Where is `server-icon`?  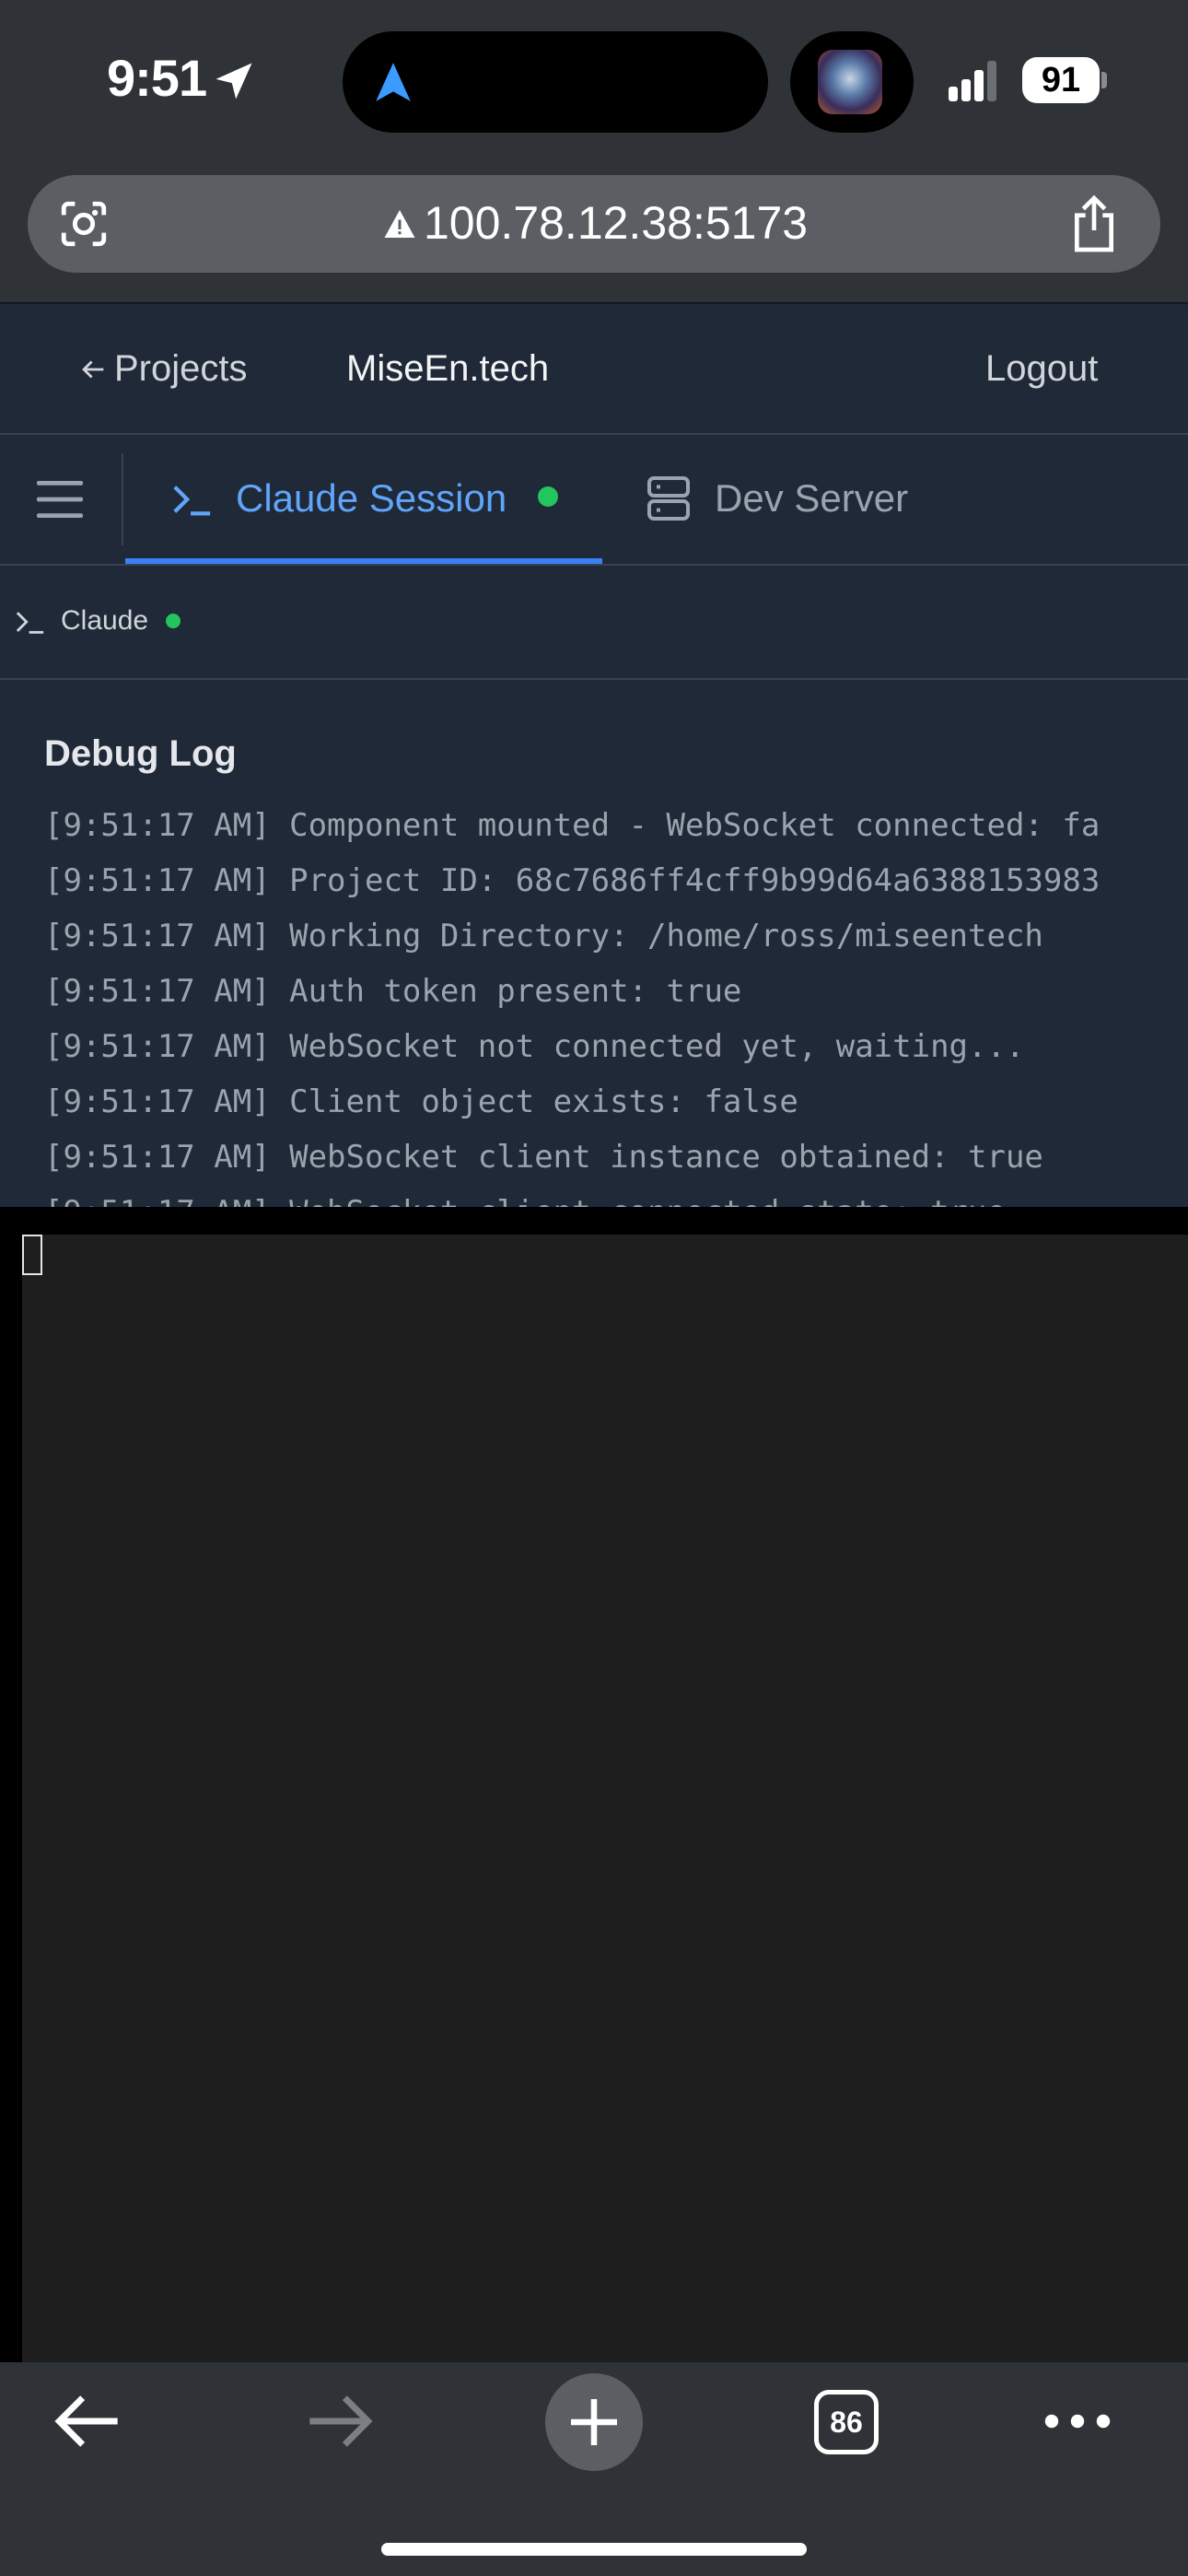 server-icon is located at coordinates (668, 498).